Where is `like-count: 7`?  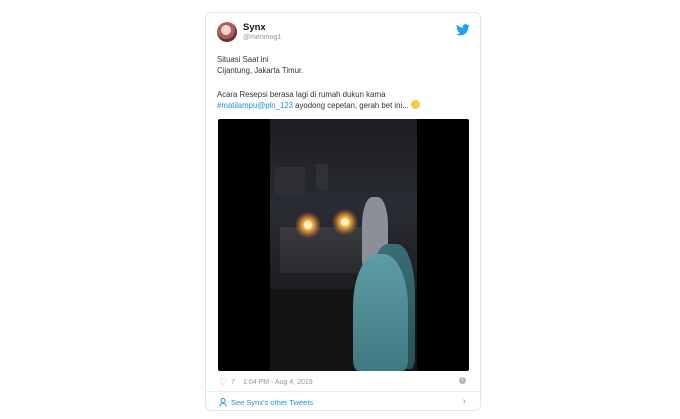 like-count: 7 is located at coordinates (233, 382).